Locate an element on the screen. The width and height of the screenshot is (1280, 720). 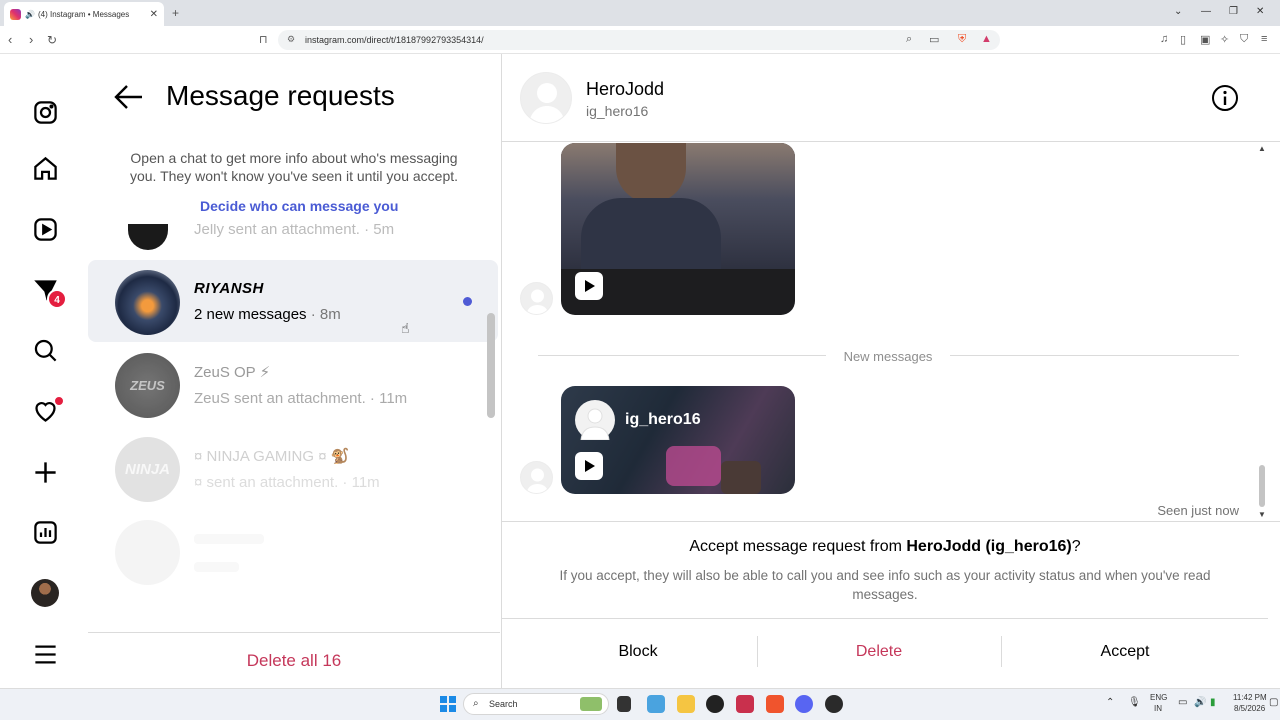
decide-who-can-message-link: Decide who can message you is located at coordinates (299, 206).